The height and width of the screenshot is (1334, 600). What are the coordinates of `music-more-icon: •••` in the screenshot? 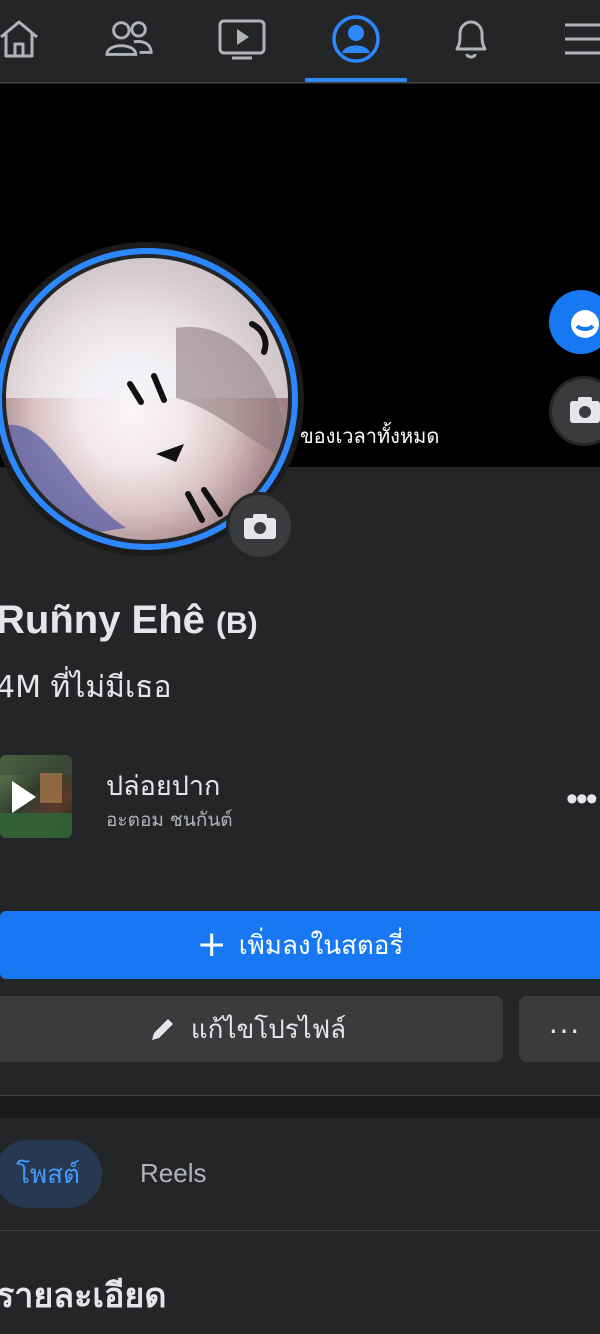 It's located at (582, 799).